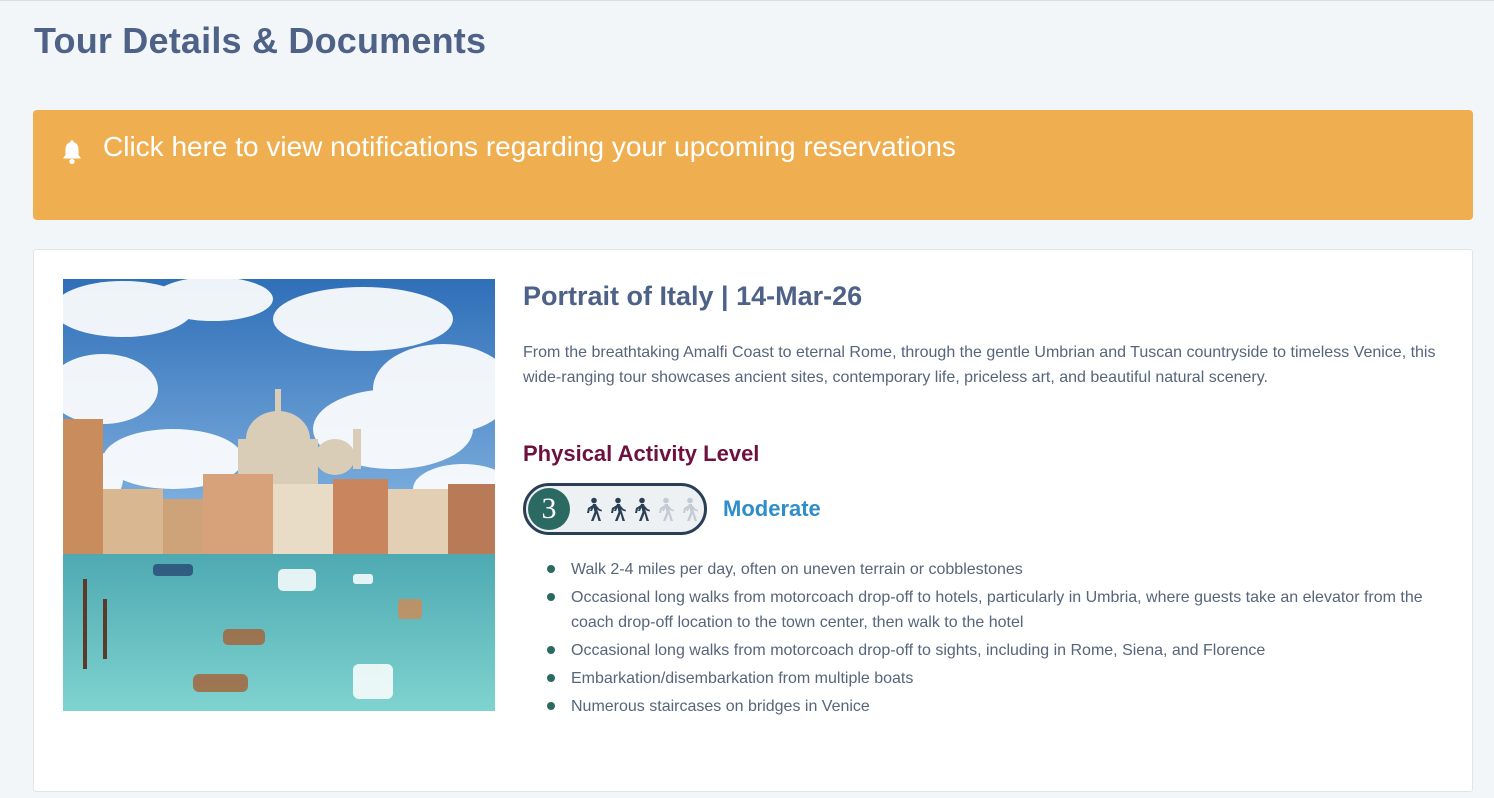 This screenshot has width=1494, height=798. I want to click on activity-level-label: Moderate, so click(772, 508).